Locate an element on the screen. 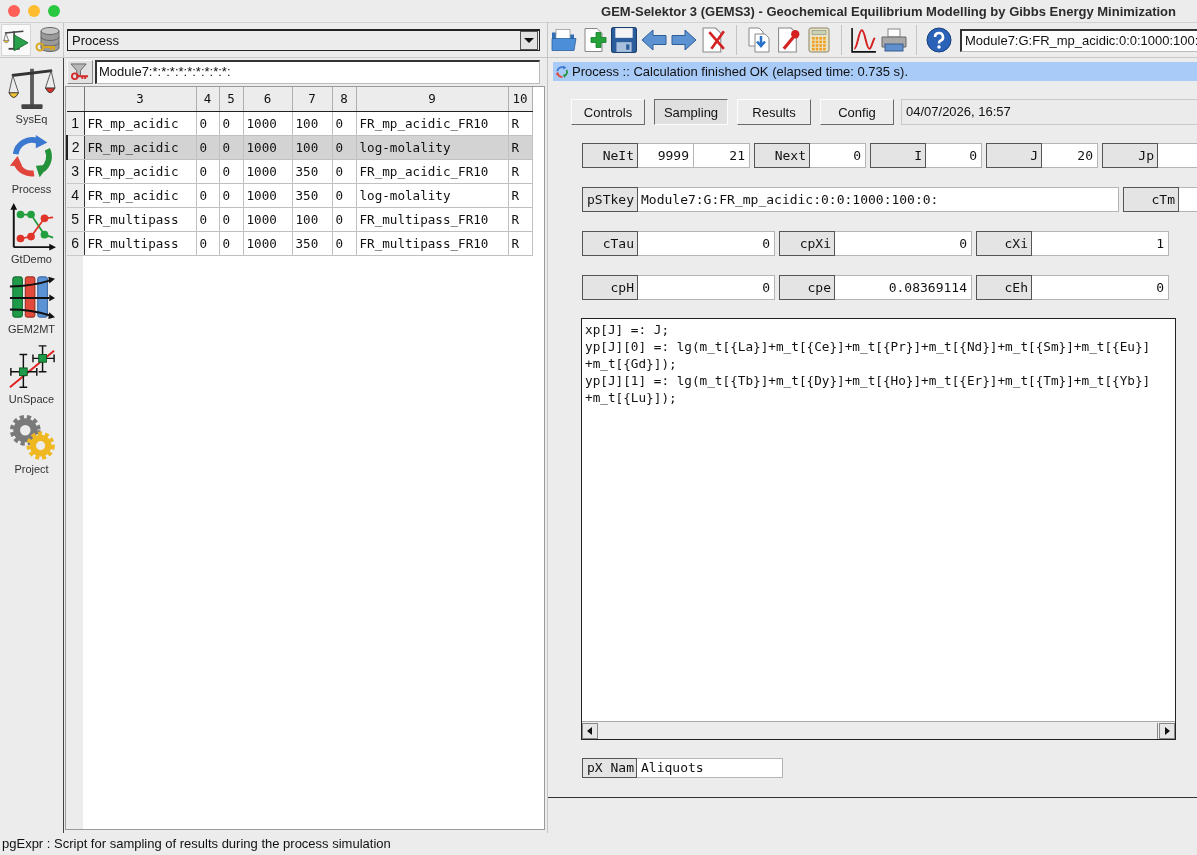 The image size is (1197, 855). column-header: 5 is located at coordinates (231, 99).